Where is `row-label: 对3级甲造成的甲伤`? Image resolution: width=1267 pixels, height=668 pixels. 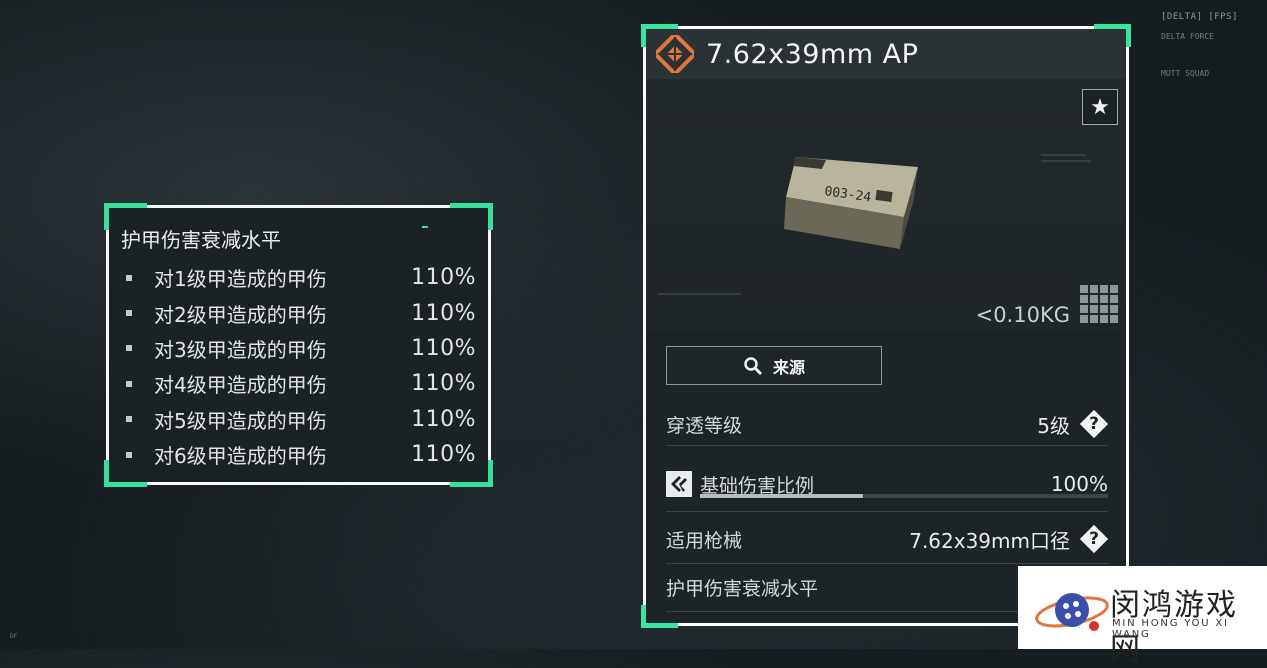
row-label: 对3级甲造成的甲伤 is located at coordinates (240, 349).